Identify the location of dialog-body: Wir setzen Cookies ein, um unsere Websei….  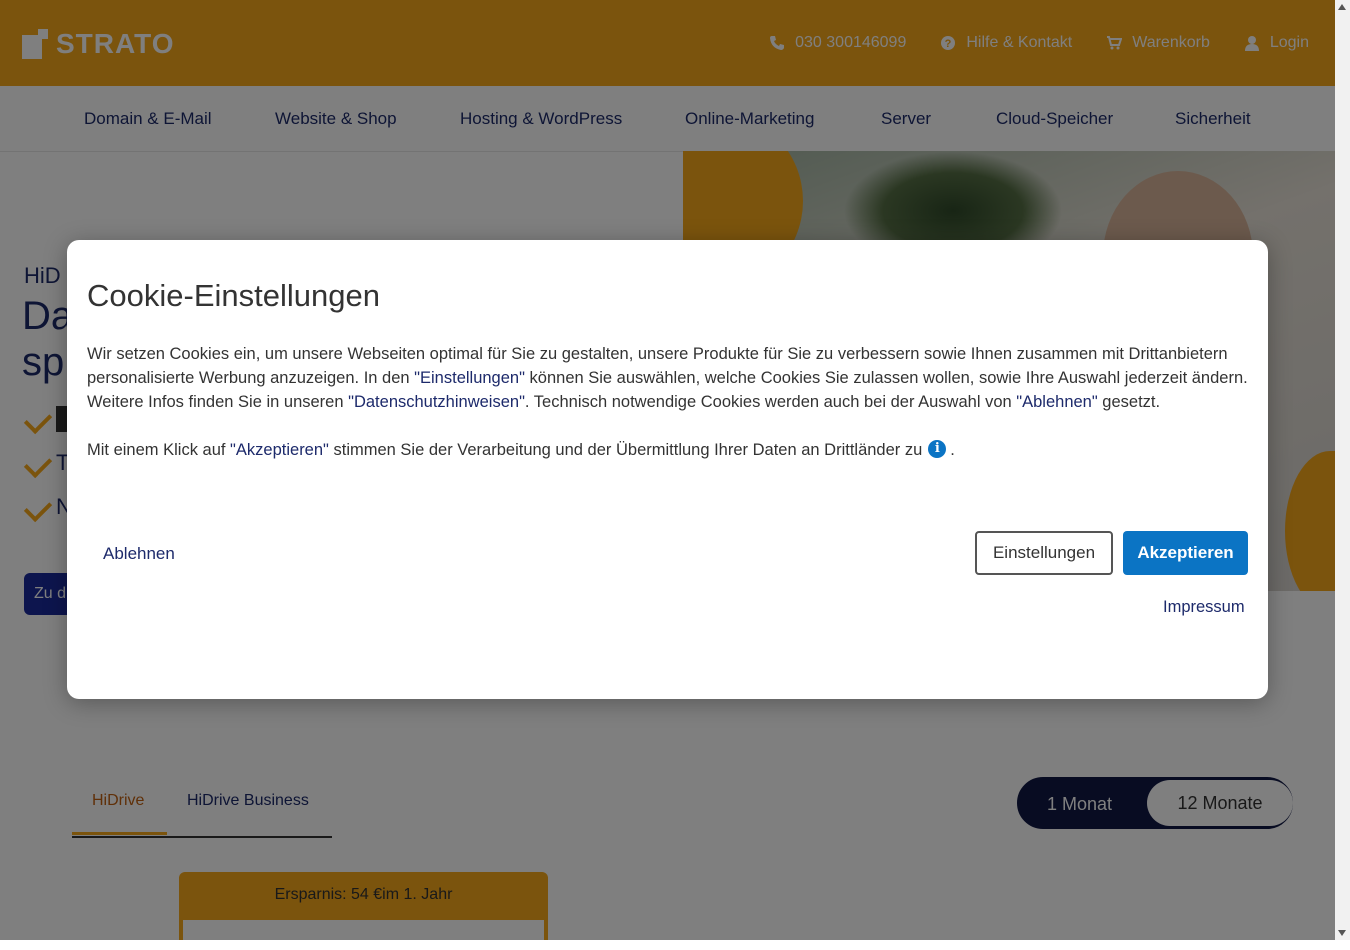
(672, 402).